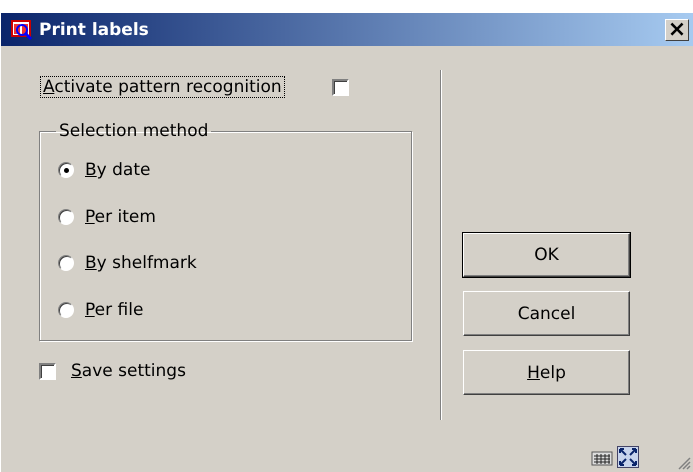 This screenshot has width=693, height=472. What do you see at coordinates (134, 131) in the screenshot?
I see `group-title: Selection method` at bounding box center [134, 131].